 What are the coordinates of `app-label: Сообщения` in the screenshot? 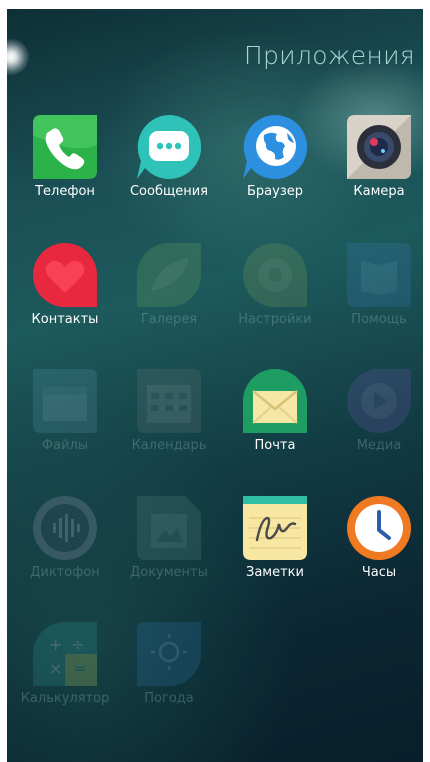 It's located at (168, 191).